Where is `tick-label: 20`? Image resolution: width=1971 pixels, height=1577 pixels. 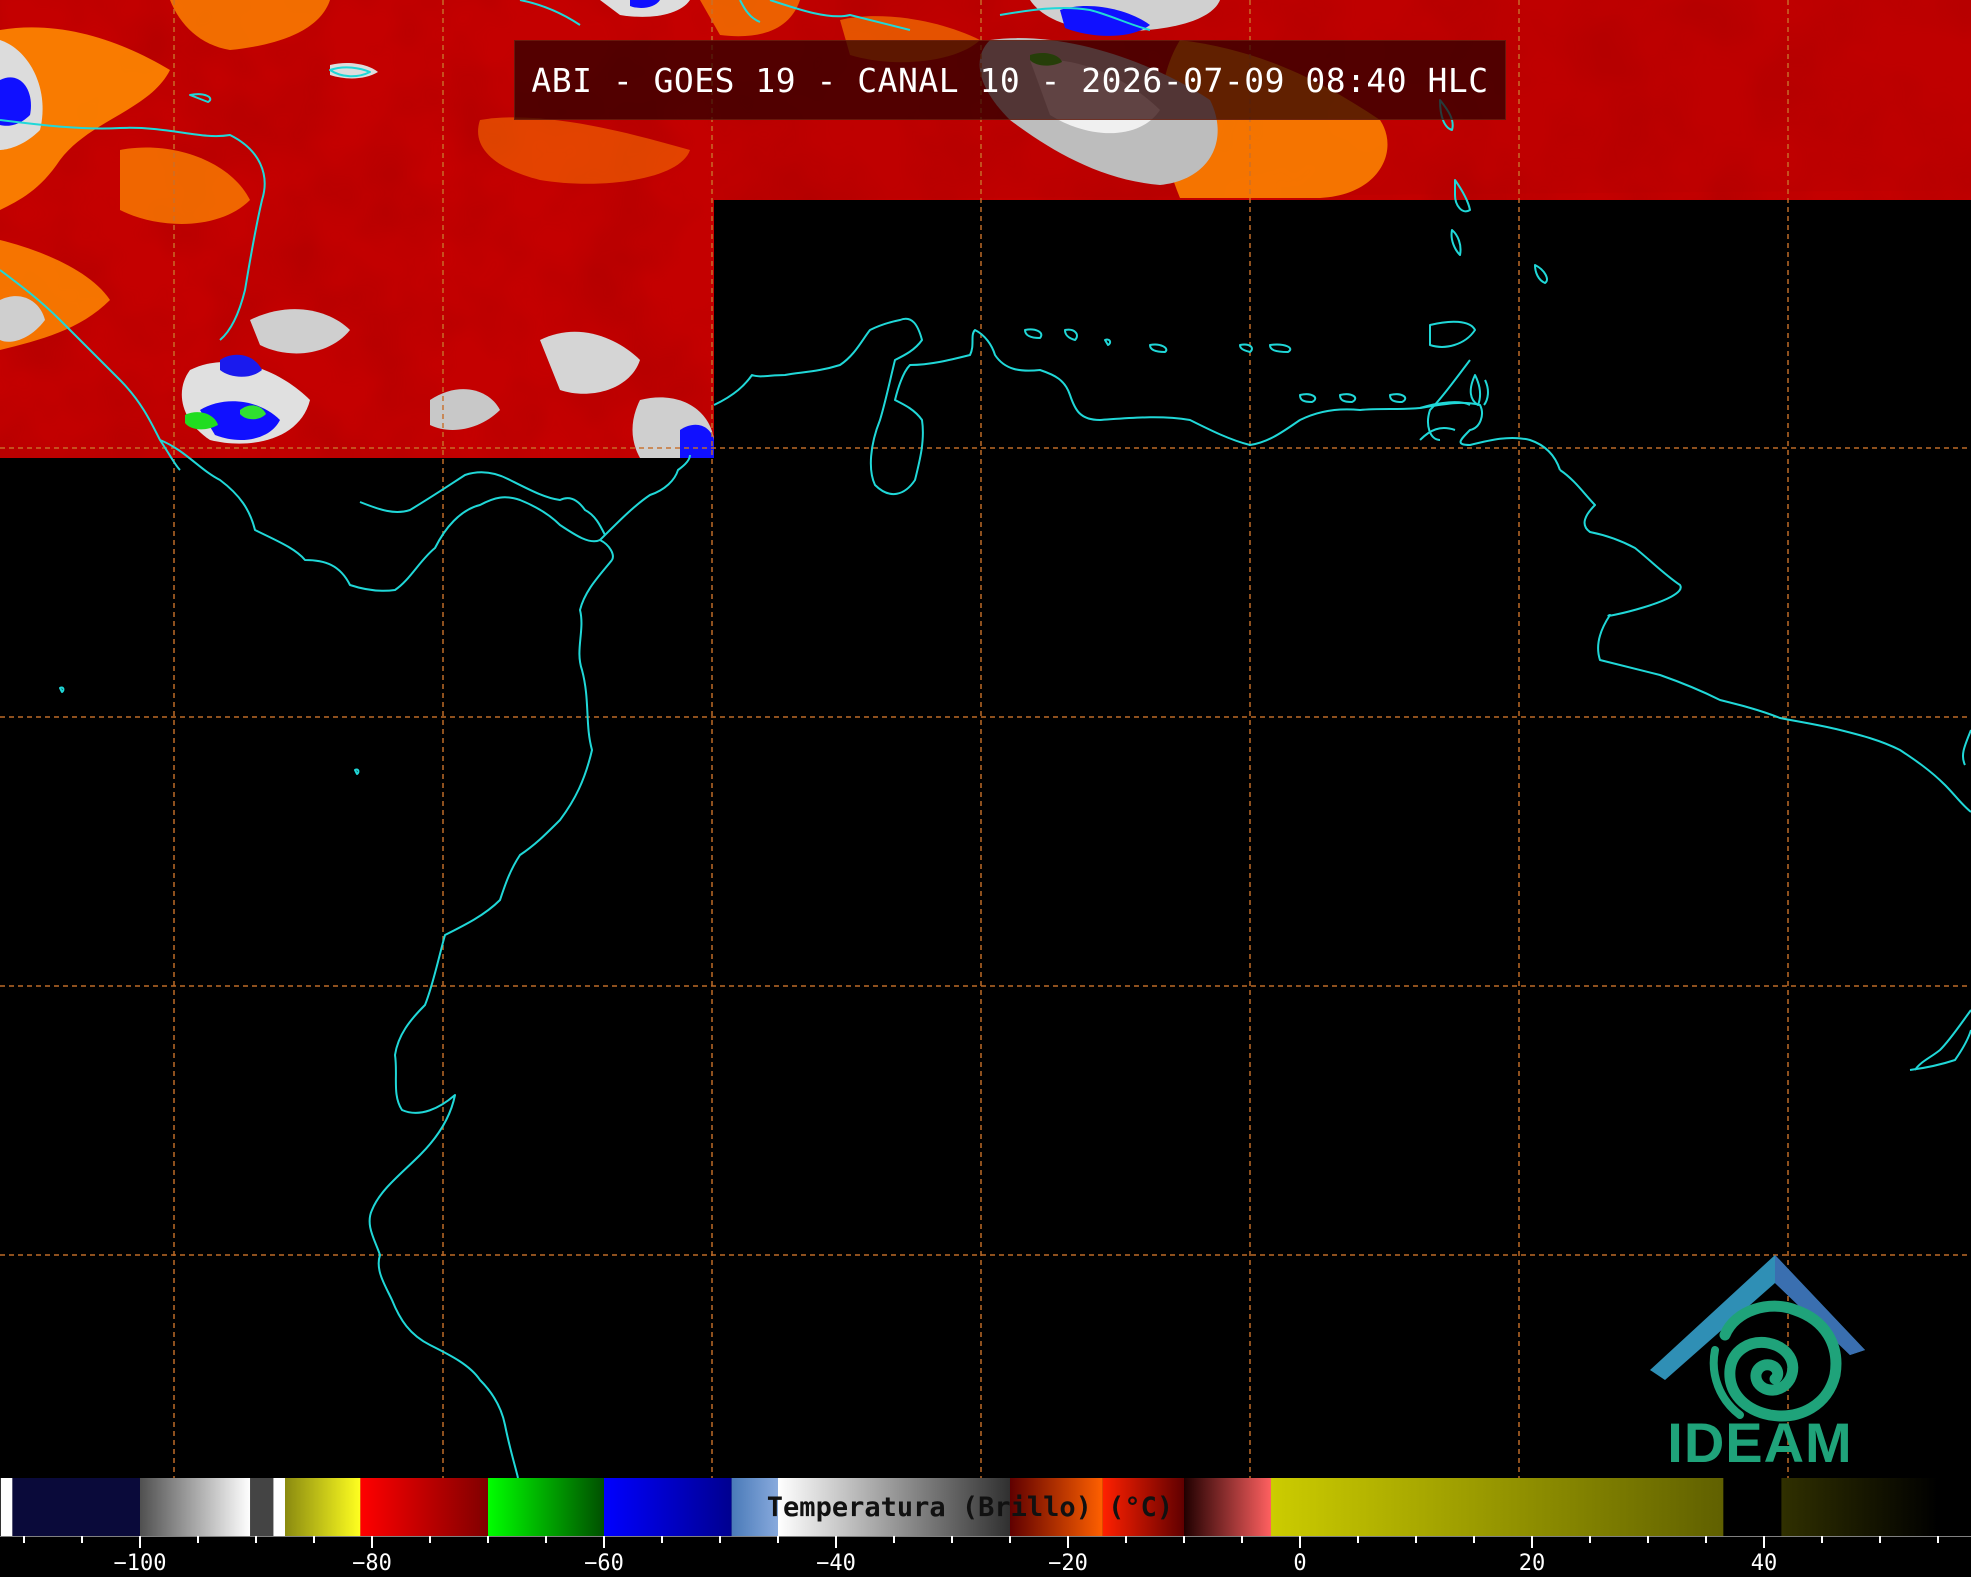
tick-label: 20 is located at coordinates (1532, 1563).